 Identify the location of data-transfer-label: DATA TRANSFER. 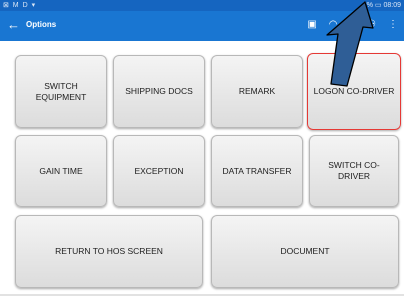
(257, 170).